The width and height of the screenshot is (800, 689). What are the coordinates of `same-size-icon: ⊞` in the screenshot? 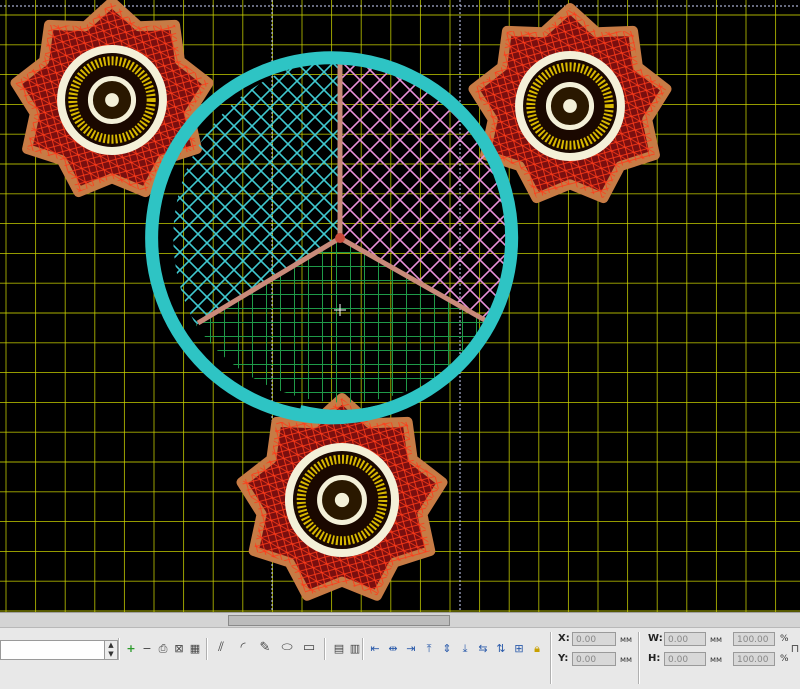 It's located at (519, 649).